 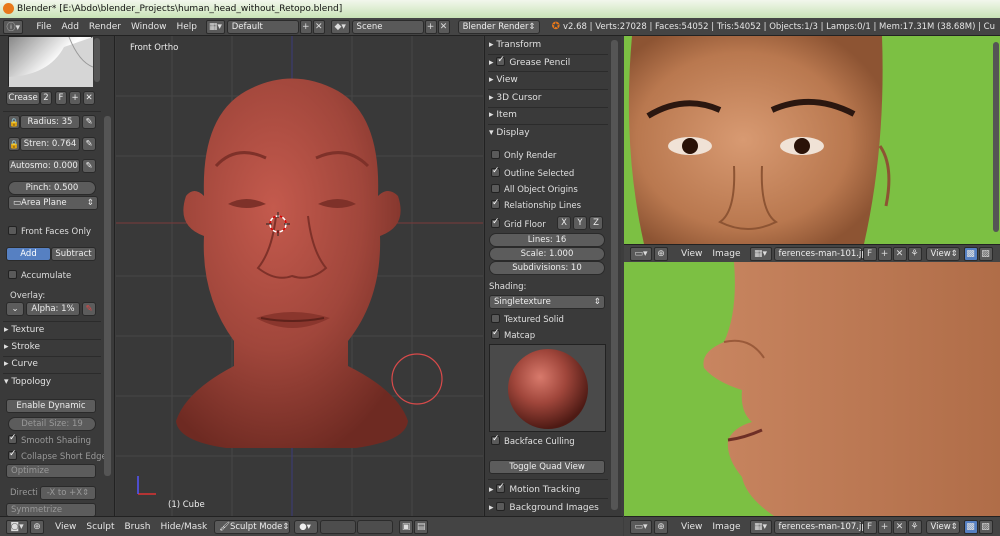 What do you see at coordinates (726, 527) in the screenshot?
I see `menu-image: Image` at bounding box center [726, 527].